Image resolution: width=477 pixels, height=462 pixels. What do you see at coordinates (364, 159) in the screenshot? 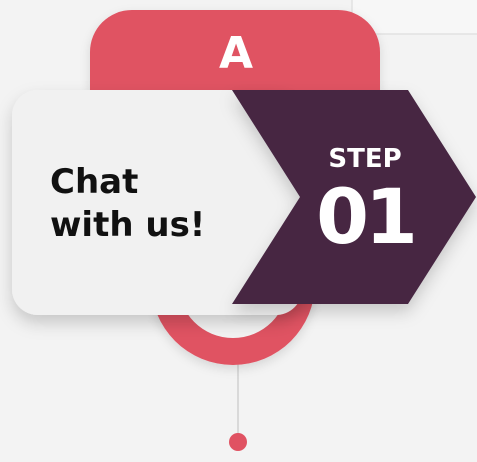
I see `step-word: STEP` at bounding box center [364, 159].